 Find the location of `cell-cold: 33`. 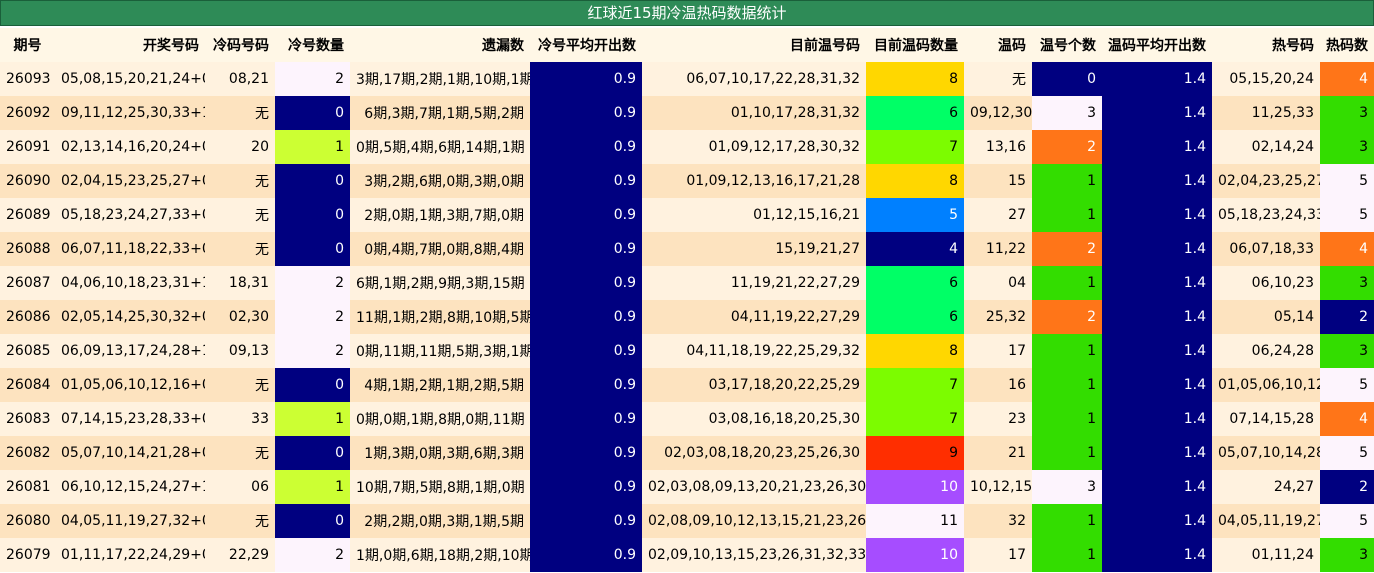

cell-cold: 33 is located at coordinates (240, 419).